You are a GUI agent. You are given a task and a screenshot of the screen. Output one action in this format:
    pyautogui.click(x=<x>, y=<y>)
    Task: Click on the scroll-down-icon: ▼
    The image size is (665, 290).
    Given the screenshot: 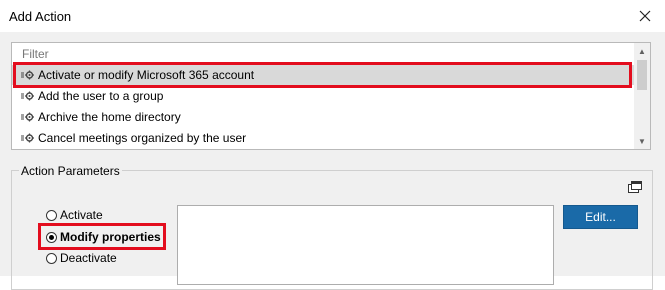 What is the action you would take?
    pyautogui.click(x=642, y=141)
    